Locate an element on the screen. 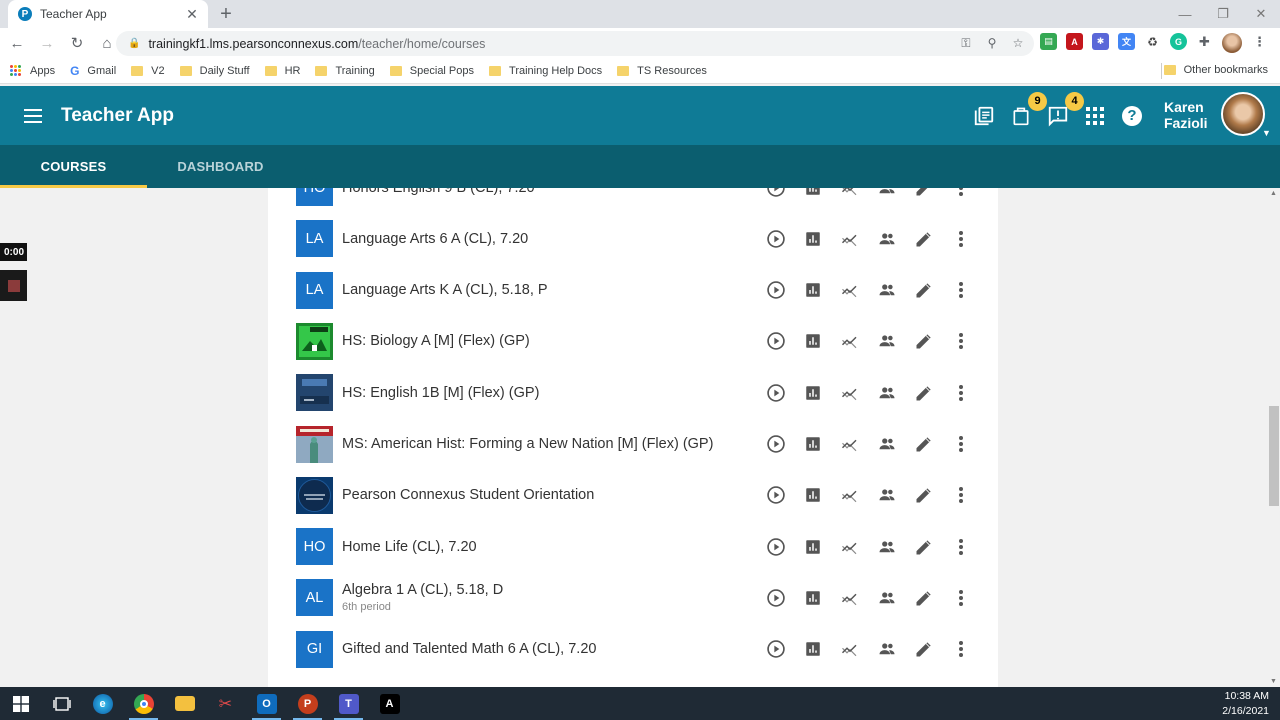  reload-button: ↻ is located at coordinates (77, 43).